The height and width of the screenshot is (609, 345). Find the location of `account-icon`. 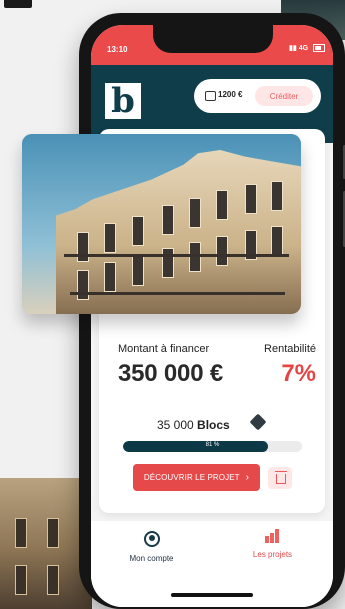

account-icon is located at coordinates (151, 539).